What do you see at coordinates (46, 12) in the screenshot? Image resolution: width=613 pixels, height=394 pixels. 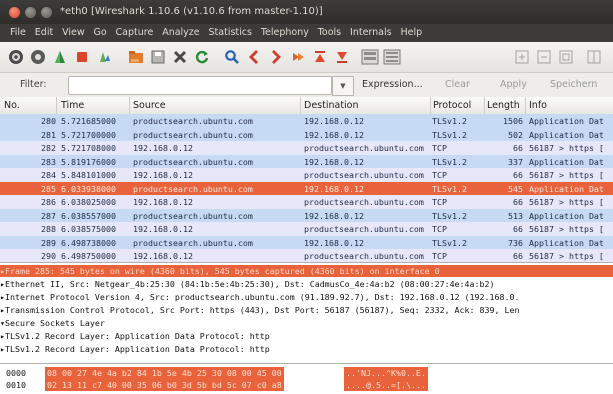 I see `maximize-window-button` at bounding box center [46, 12].